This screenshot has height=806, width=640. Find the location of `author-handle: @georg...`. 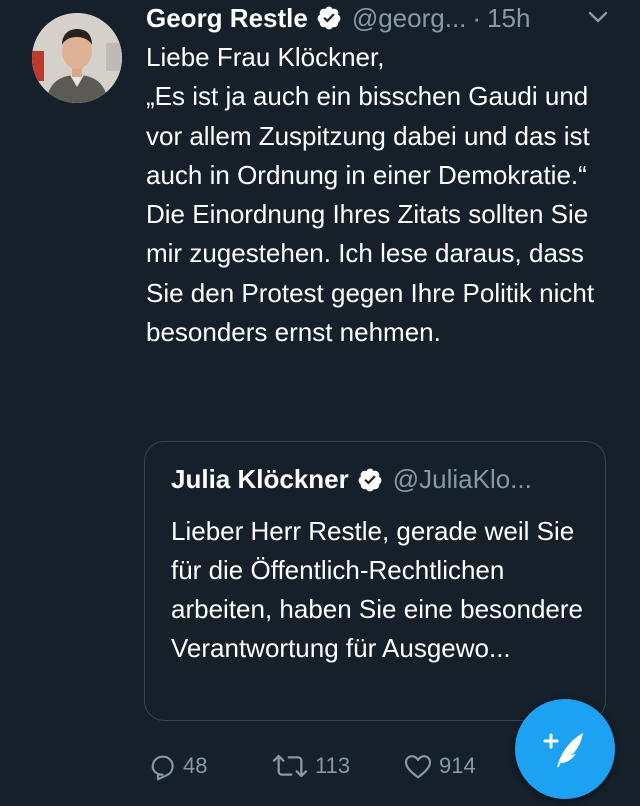

author-handle: @georg... is located at coordinates (409, 18).